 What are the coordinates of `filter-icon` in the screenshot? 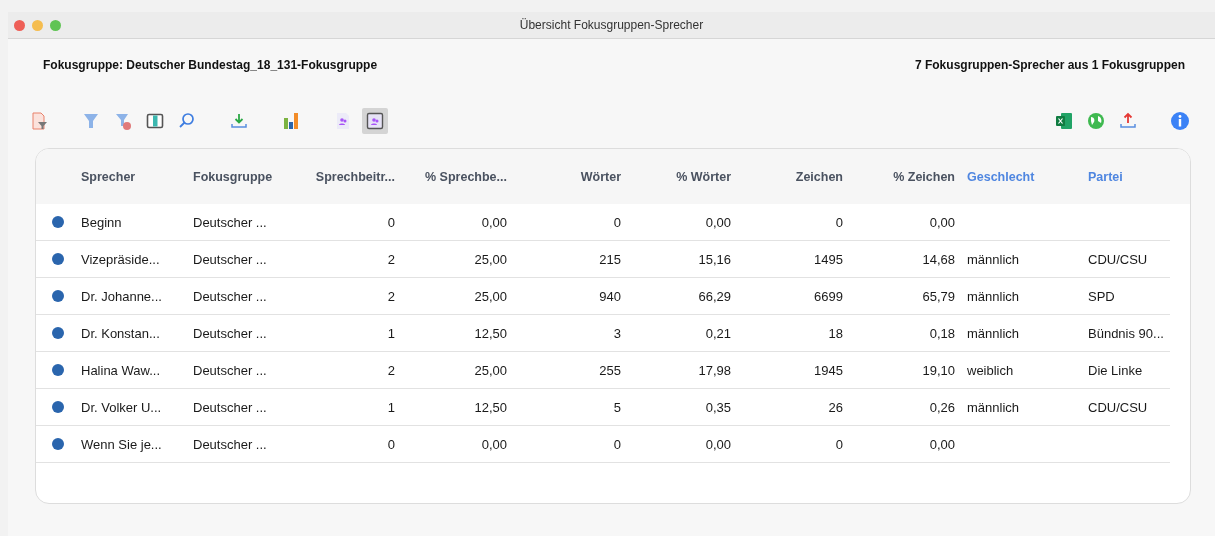 It's located at (91, 121).